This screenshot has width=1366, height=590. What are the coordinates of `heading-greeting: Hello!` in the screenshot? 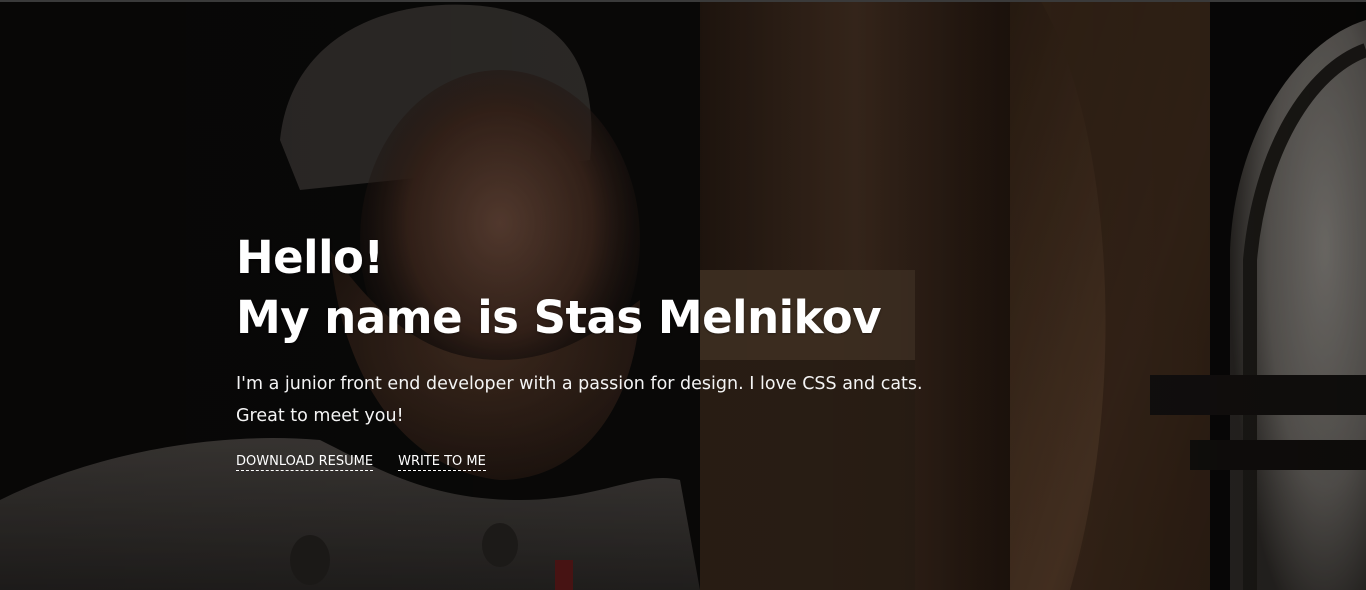 It's located at (310, 257).